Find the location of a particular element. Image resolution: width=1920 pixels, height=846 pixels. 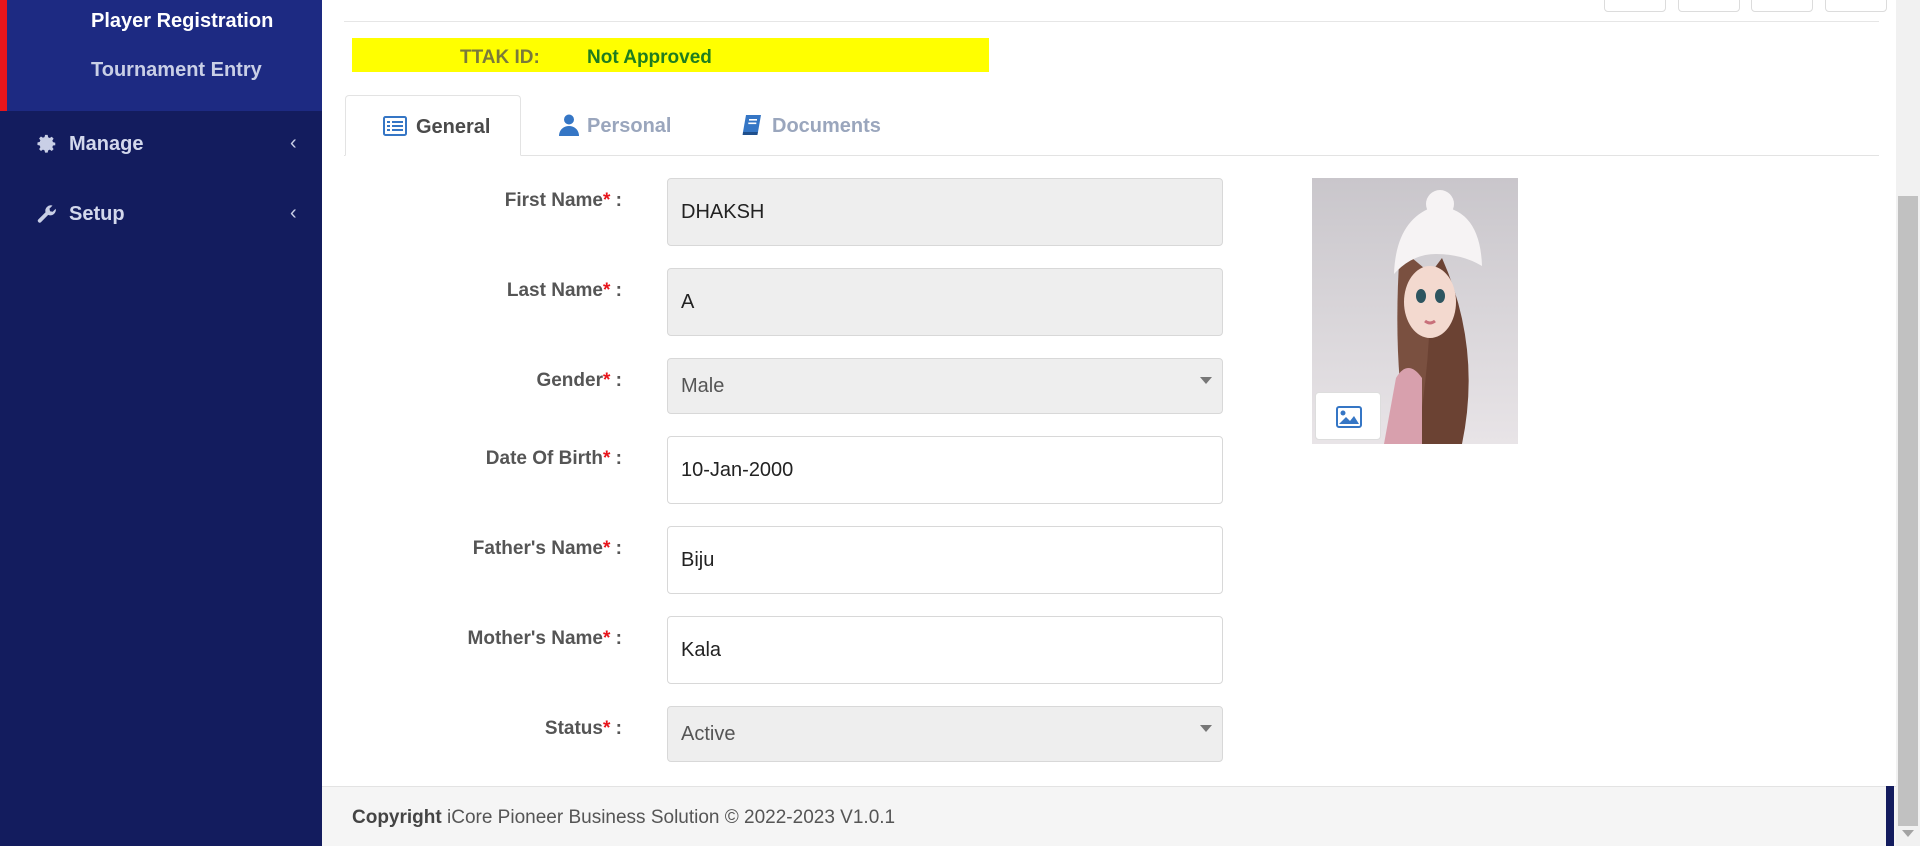

field-label: Mother's Name* : is located at coordinates (472, 639).